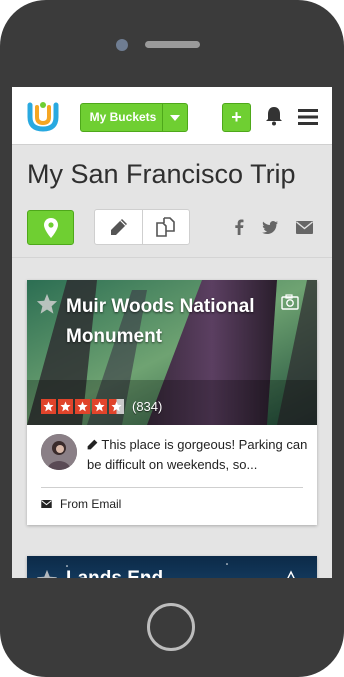  Describe the element at coordinates (123, 117) in the screenshot. I see `my-buckets-label: My Buckets` at that location.